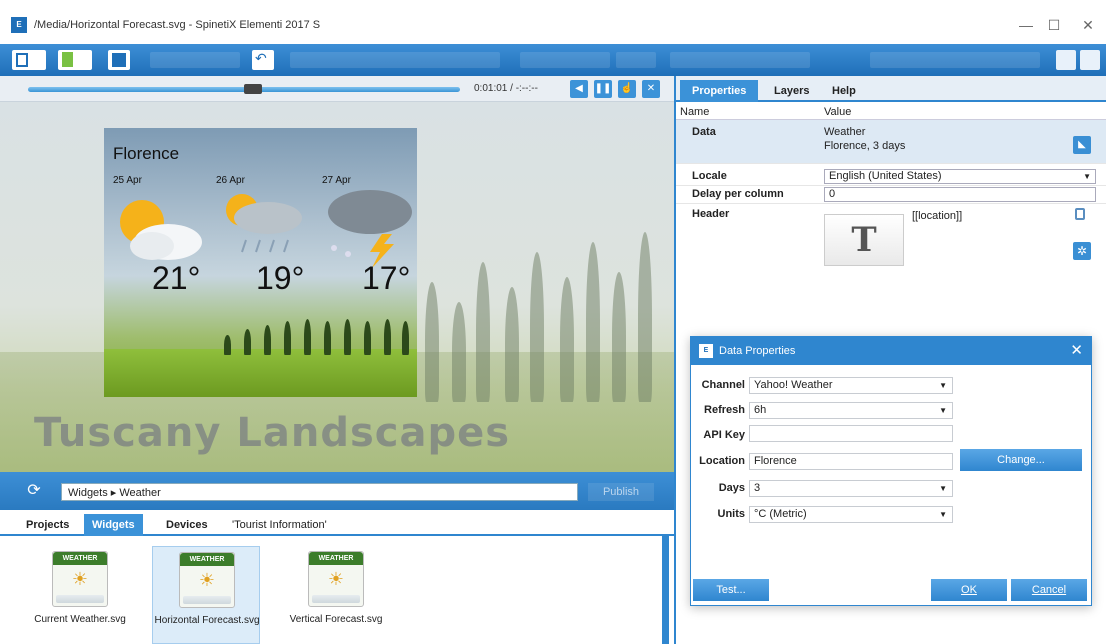 The width and height of the screenshot is (1106, 644). Describe the element at coordinates (937, 216) in the screenshot. I see `header-template-value: [[location]]` at that location.